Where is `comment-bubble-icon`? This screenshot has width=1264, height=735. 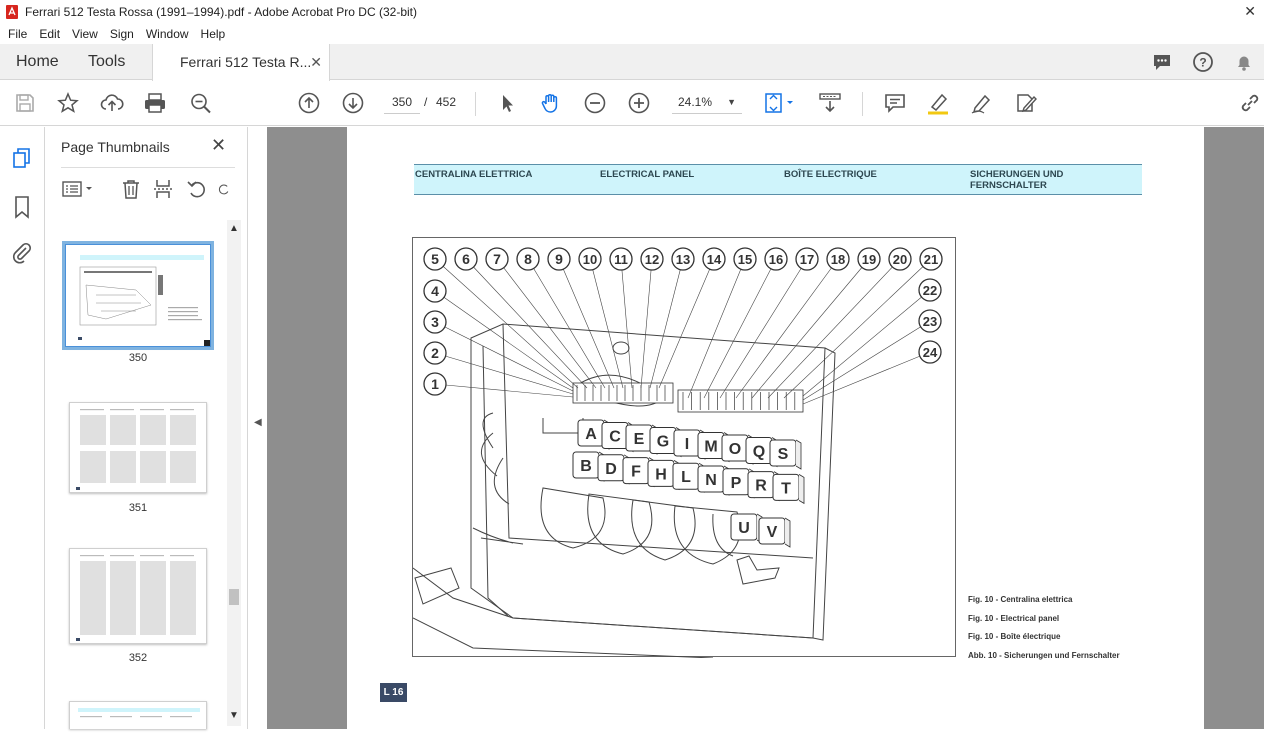 comment-bubble-icon is located at coordinates (1162, 62).